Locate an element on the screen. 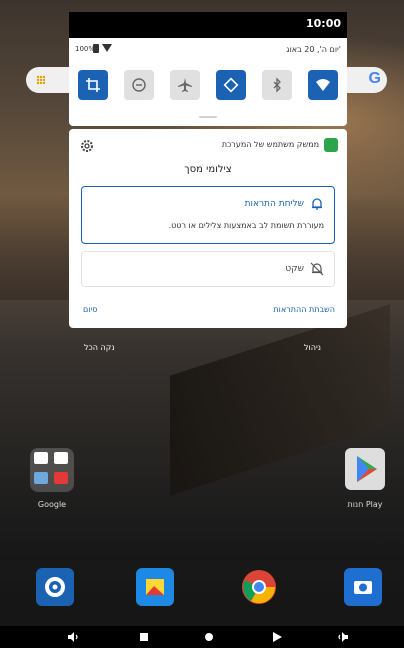  tile-crop is located at coordinates (93, 85).